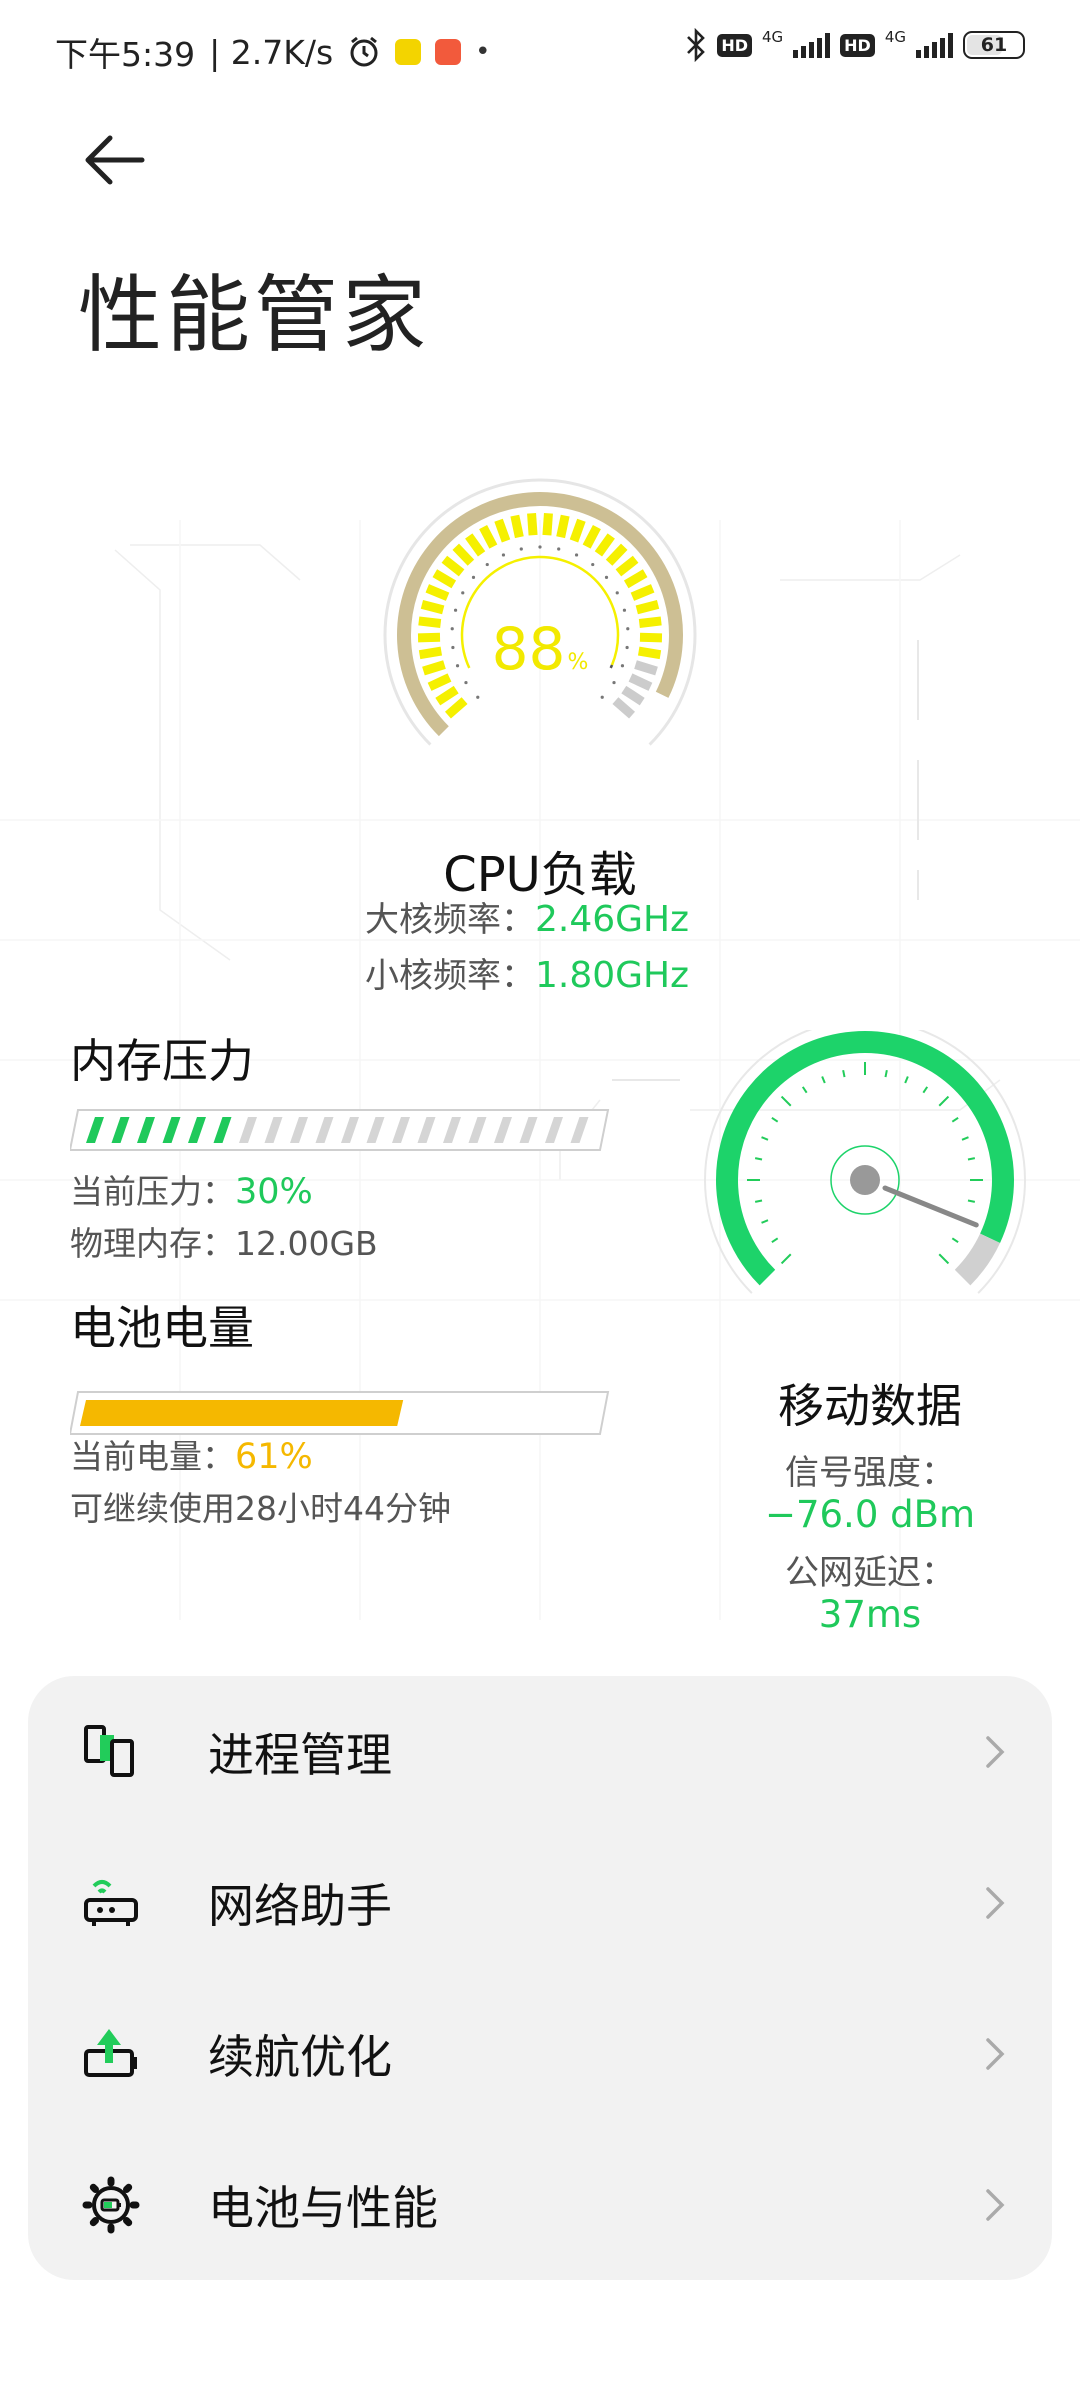  I want to click on physical-memory-info: 物理内存：12.00GB, so click(224, 1241).